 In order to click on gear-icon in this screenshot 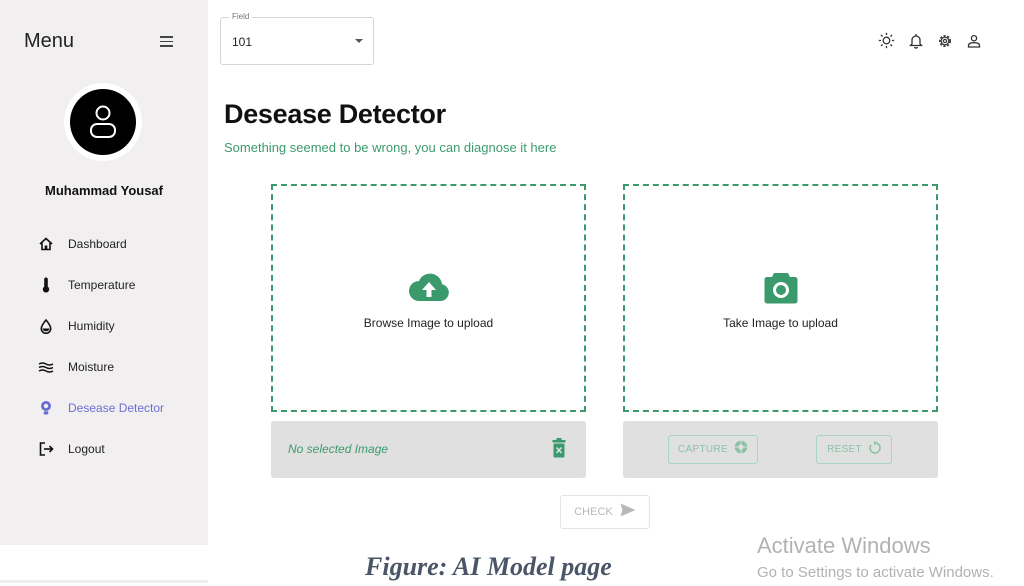, I will do `click(944, 40)`.